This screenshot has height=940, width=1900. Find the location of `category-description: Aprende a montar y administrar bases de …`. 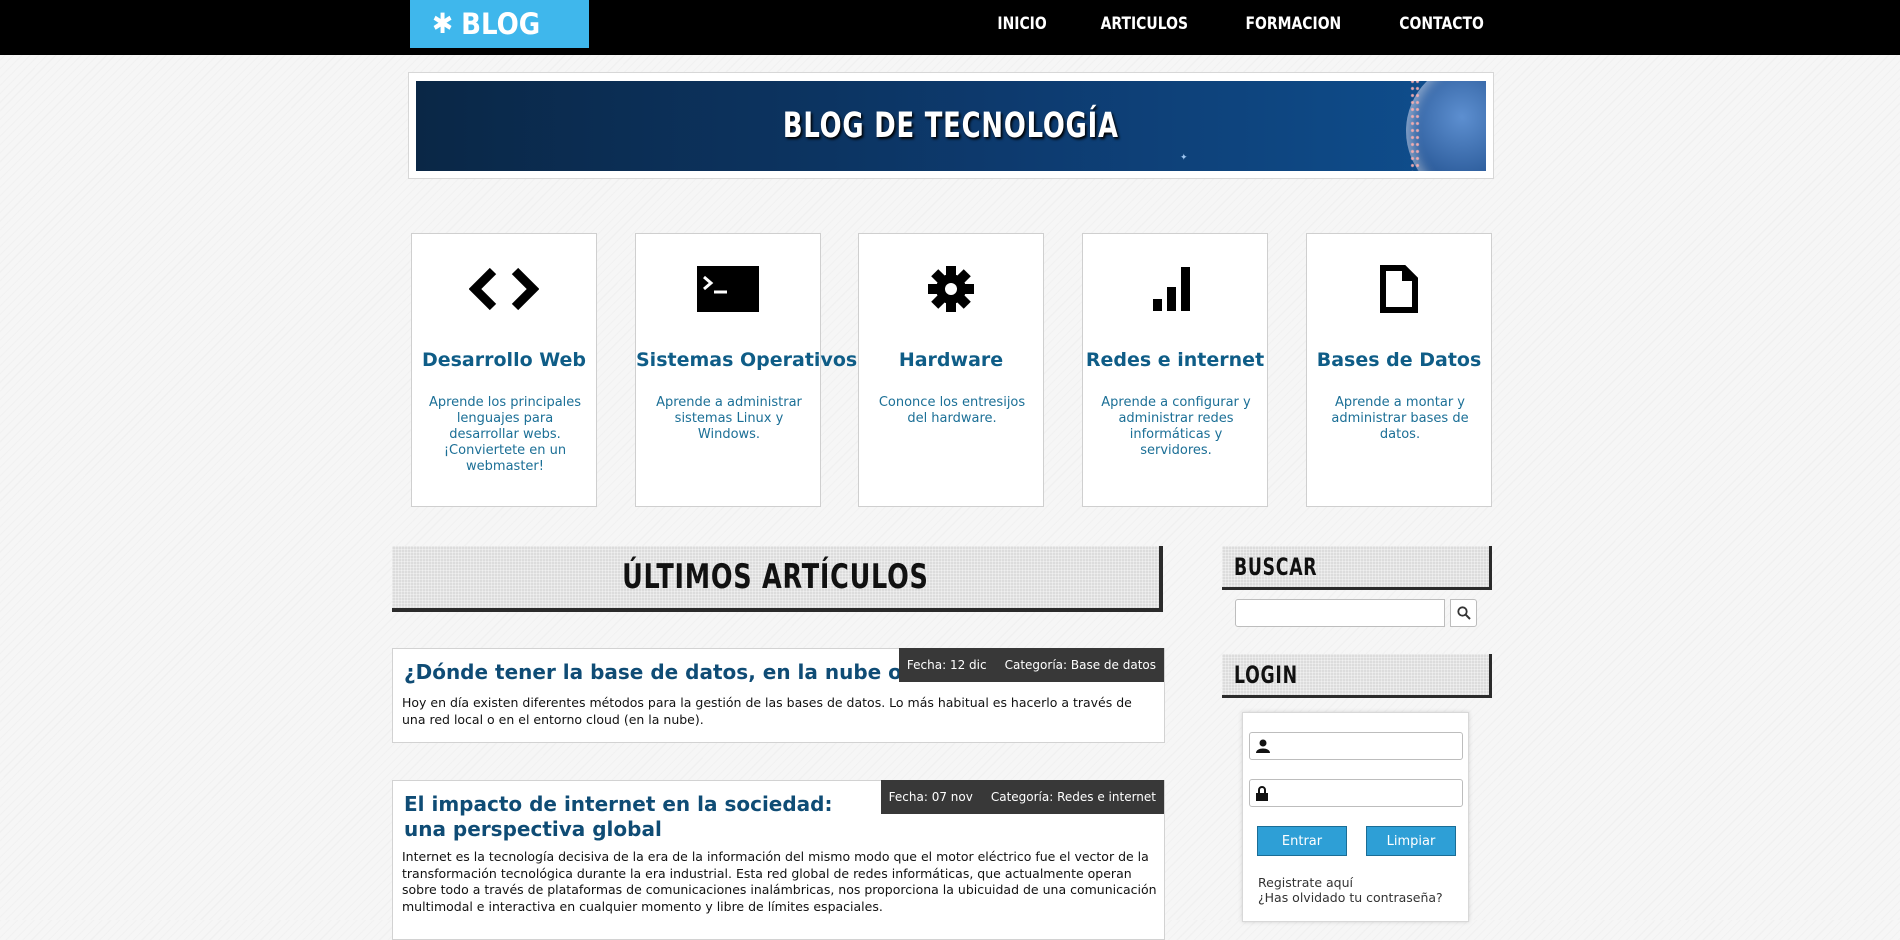

category-description: Aprende a montar y administrar bases de … is located at coordinates (1400, 418).